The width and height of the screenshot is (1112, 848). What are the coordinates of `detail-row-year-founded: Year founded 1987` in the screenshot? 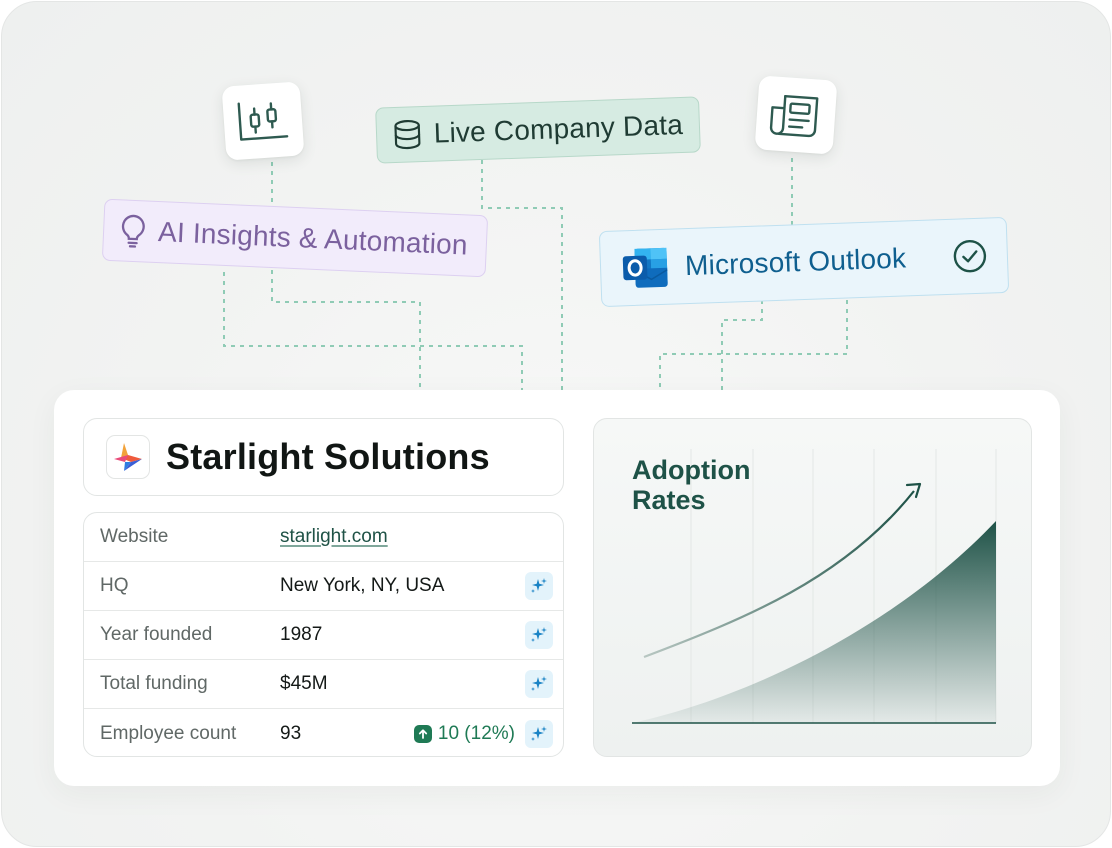 It's located at (323, 635).